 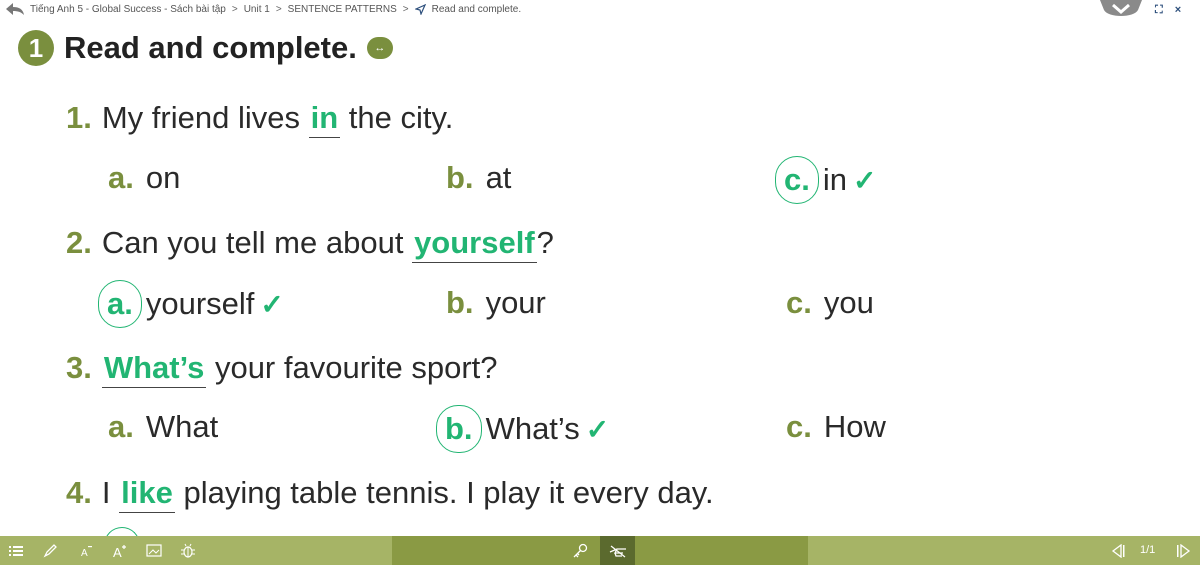 What do you see at coordinates (532, 428) in the screenshot?
I see `option-text: What’s` at bounding box center [532, 428].